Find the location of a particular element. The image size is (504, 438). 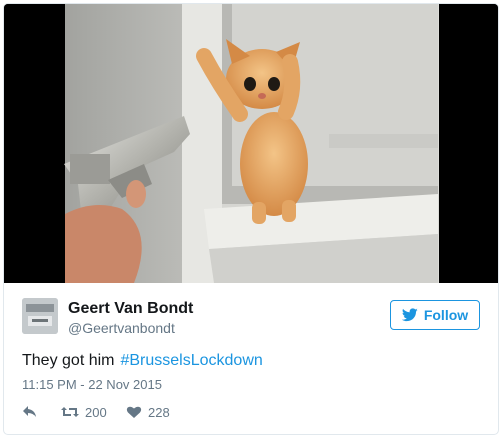

retweet-icon is located at coordinates (70, 412).